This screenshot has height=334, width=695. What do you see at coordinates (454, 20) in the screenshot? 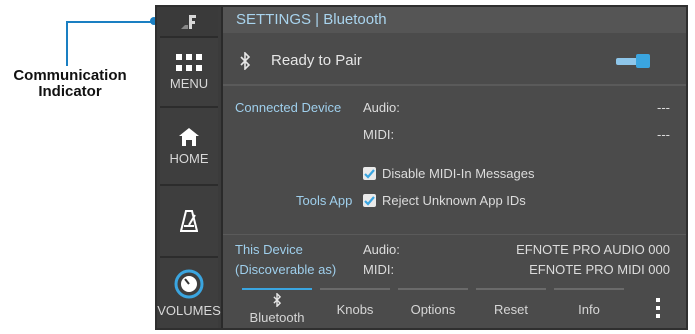
I see `page-title: SETTINGS | Bluetooth` at bounding box center [454, 20].